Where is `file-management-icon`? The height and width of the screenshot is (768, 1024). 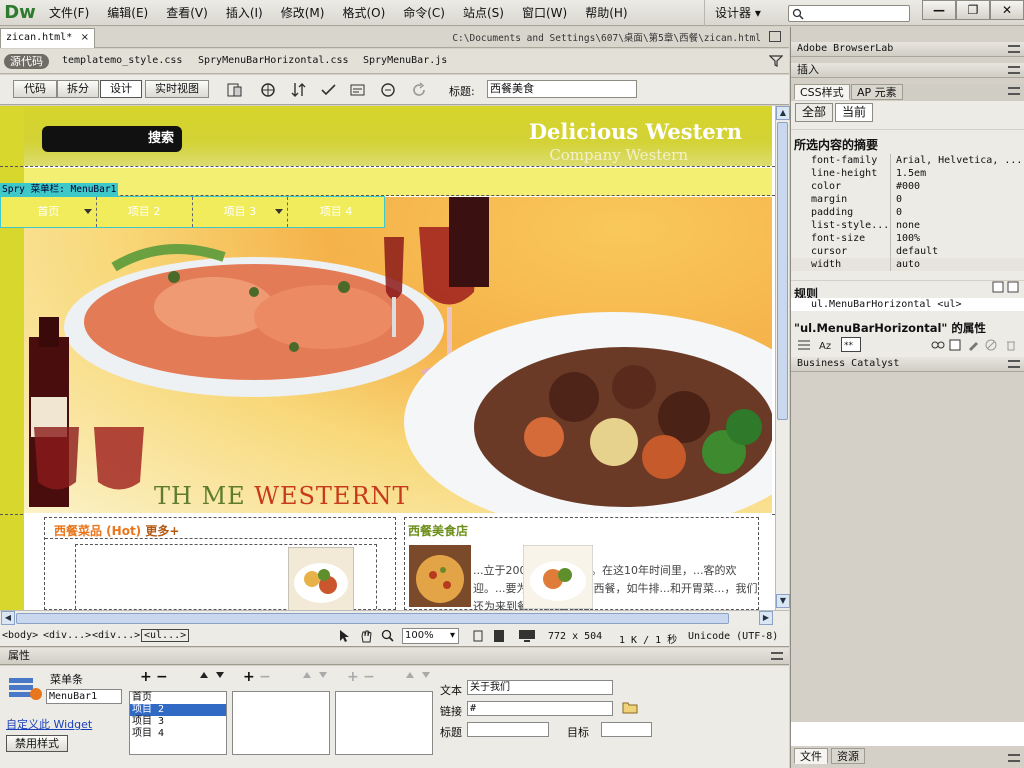
file-management-icon is located at coordinates (299, 90).